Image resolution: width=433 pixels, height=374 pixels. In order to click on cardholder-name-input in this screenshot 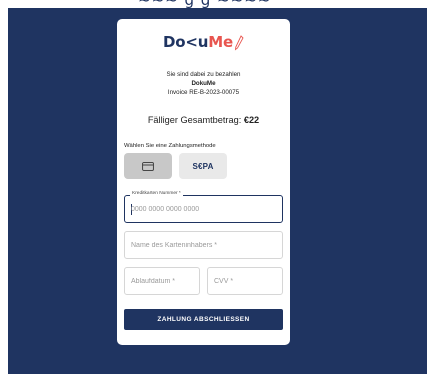, I will do `click(203, 245)`.